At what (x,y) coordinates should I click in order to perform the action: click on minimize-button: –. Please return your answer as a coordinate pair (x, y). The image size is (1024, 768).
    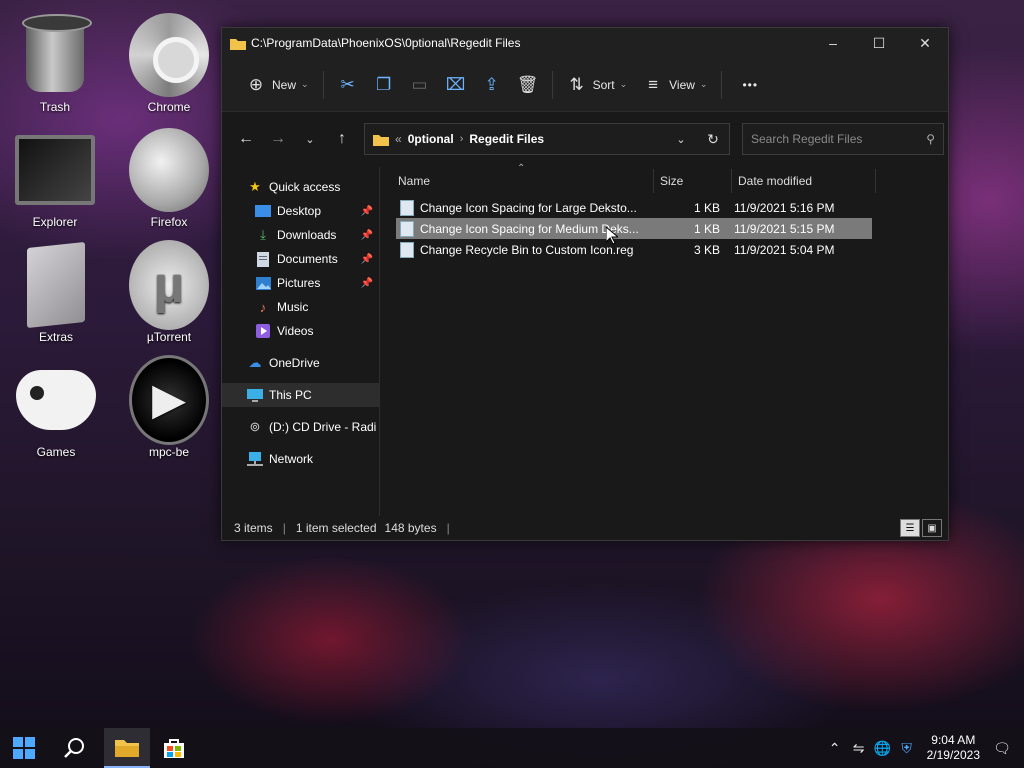
    Looking at the image, I should click on (833, 43).